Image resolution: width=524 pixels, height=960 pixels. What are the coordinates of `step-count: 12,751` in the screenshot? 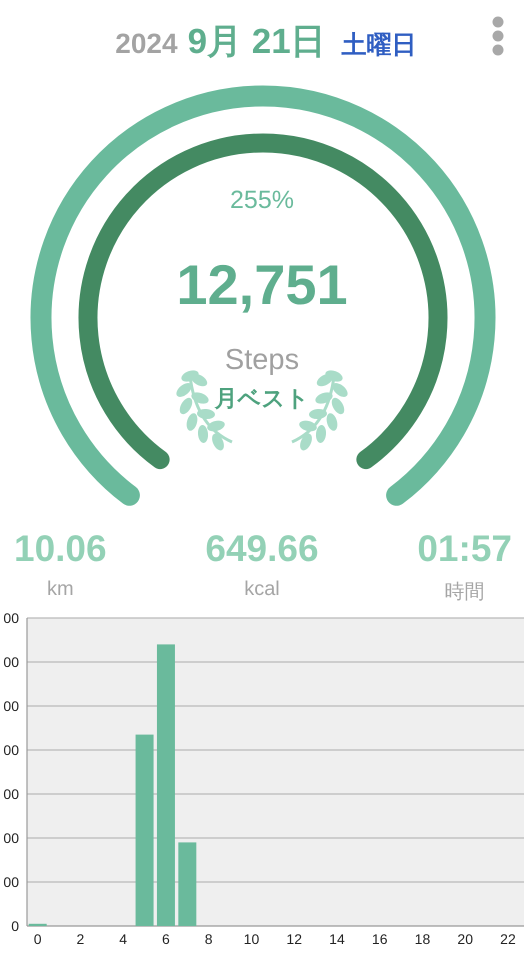 It's located at (262, 284).